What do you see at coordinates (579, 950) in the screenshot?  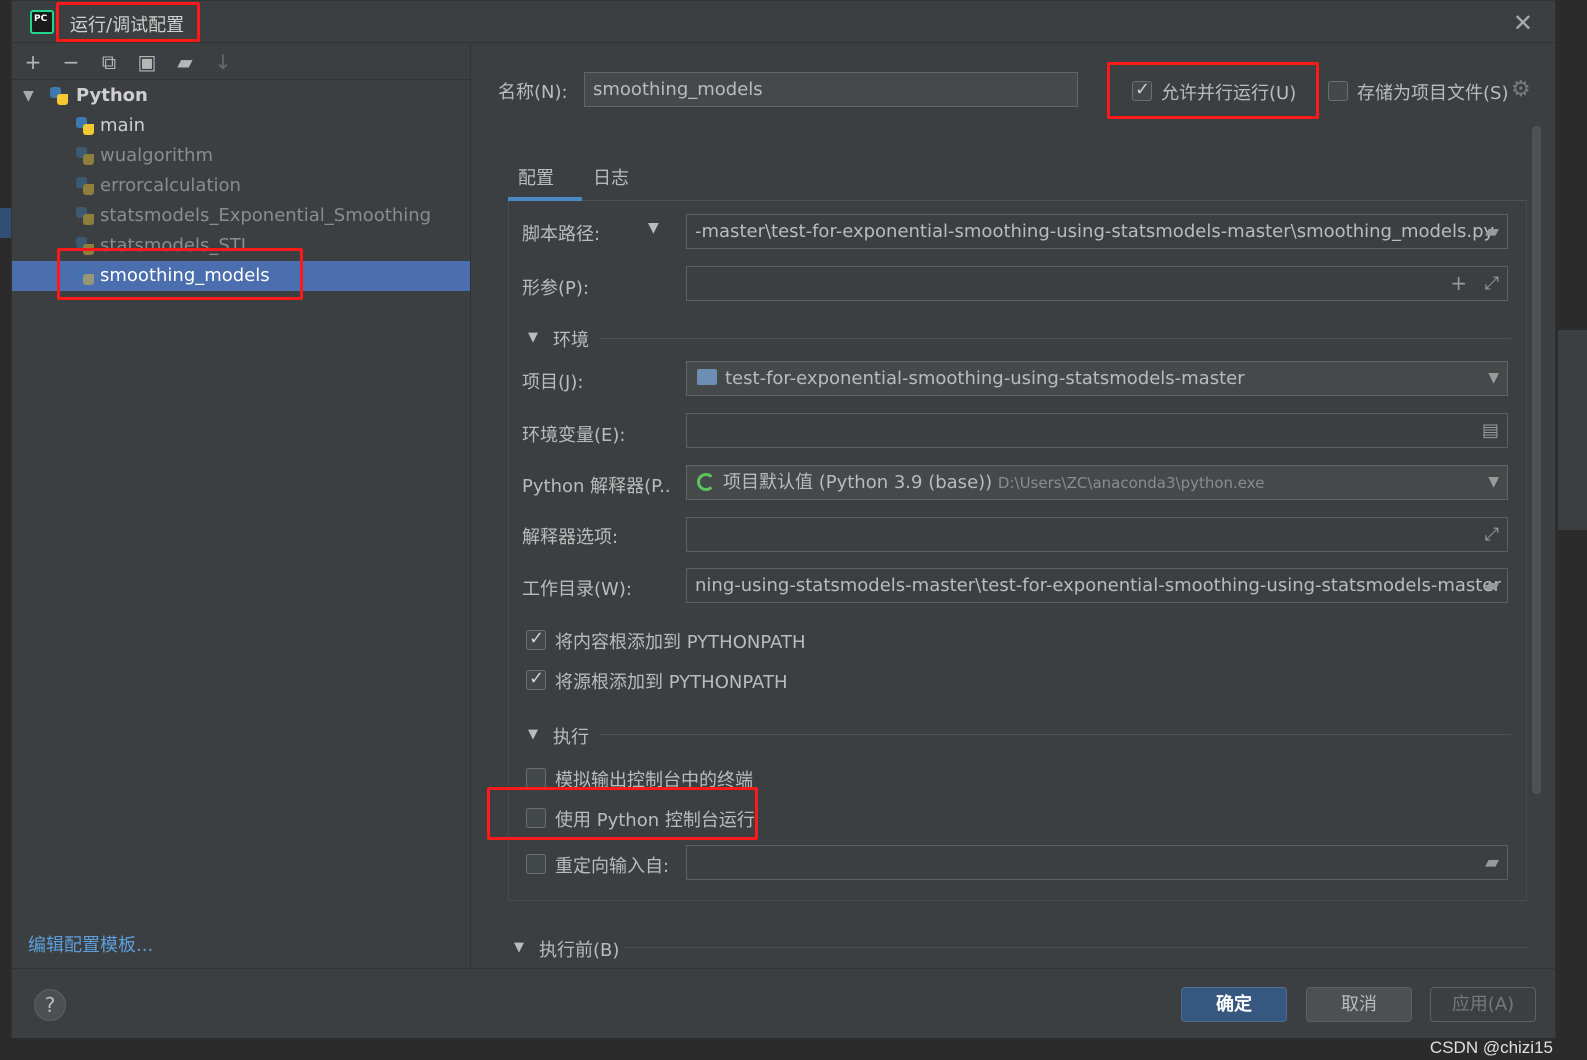 I see `before-launch-title: 执行前(B)` at bounding box center [579, 950].